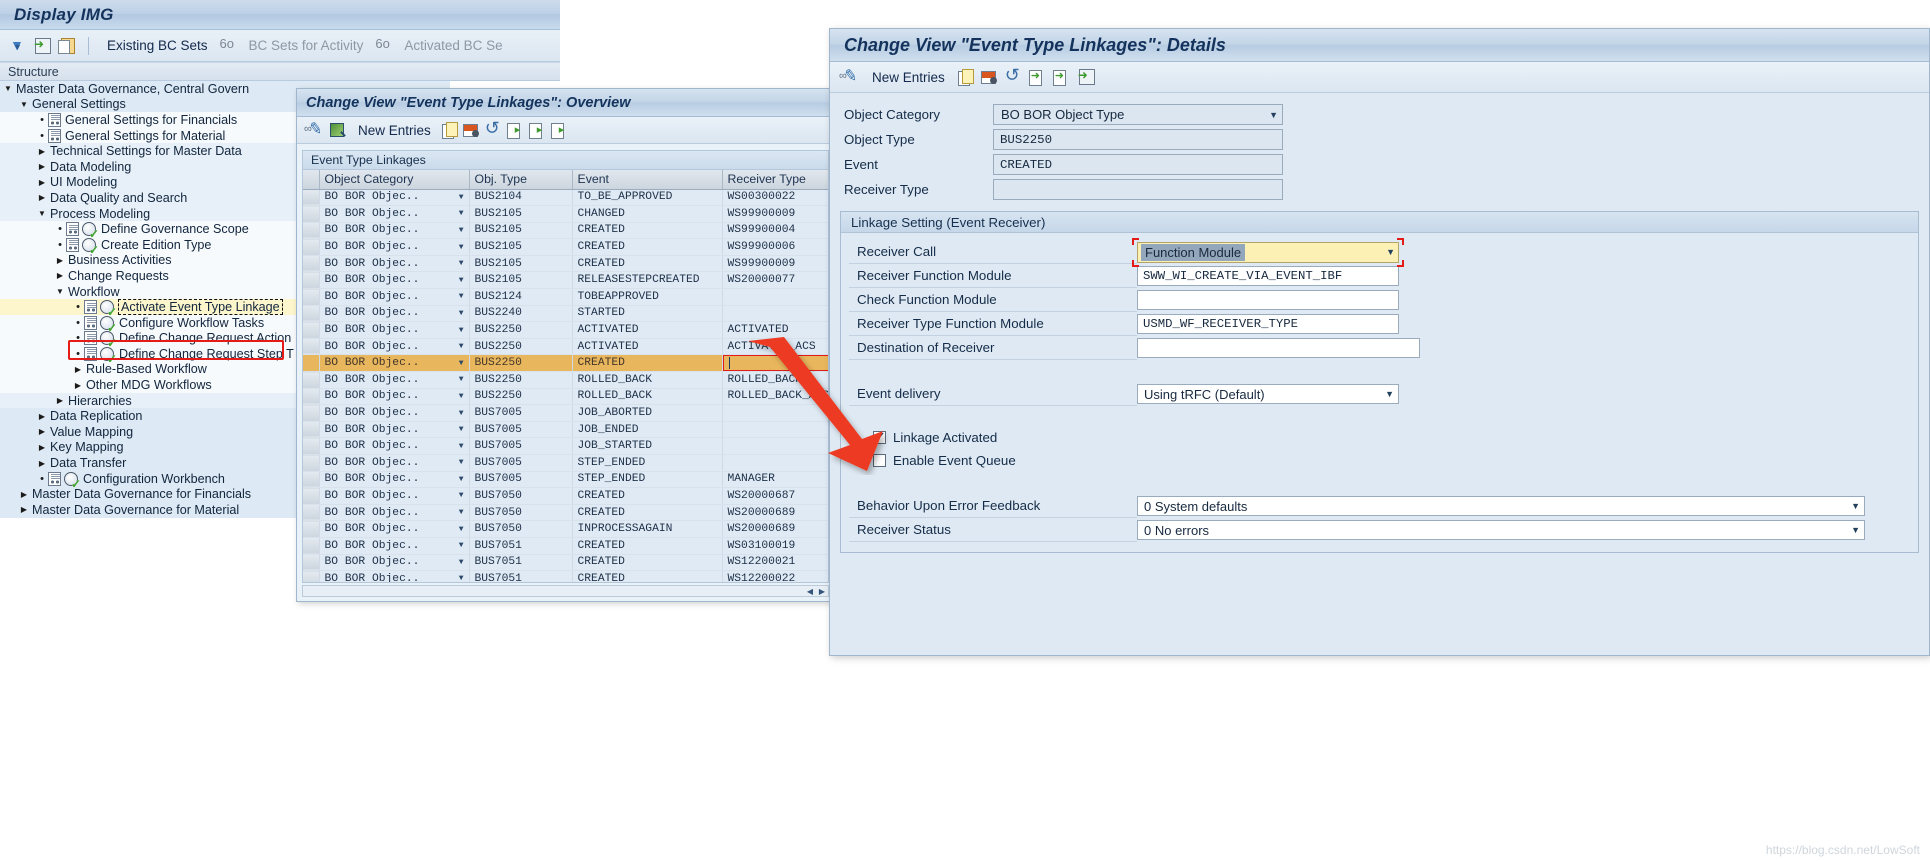 Image resolution: width=1930 pixels, height=861 pixels. I want to click on table-row: BO BOR Objec.. ▼ BUS7051 CREATED WS12200022, so click(565, 576).